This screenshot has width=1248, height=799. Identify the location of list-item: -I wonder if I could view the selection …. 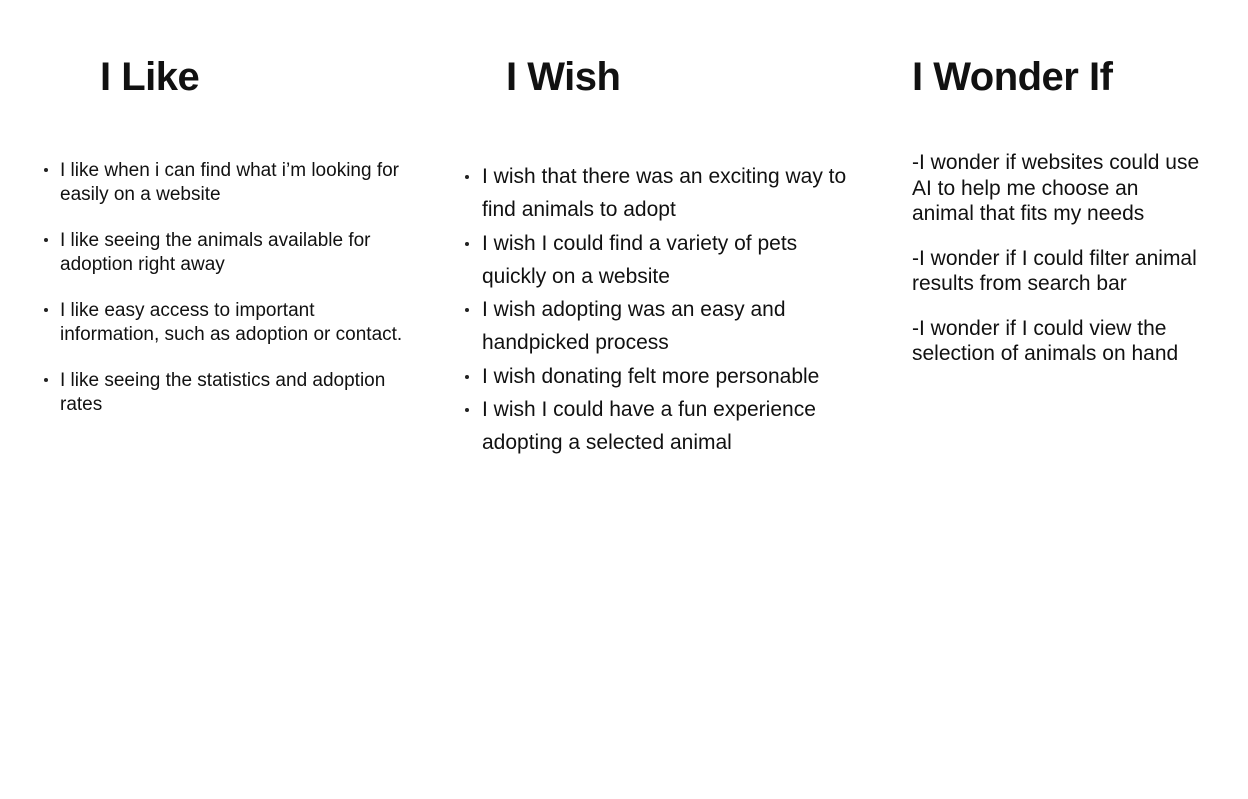
(1045, 341).